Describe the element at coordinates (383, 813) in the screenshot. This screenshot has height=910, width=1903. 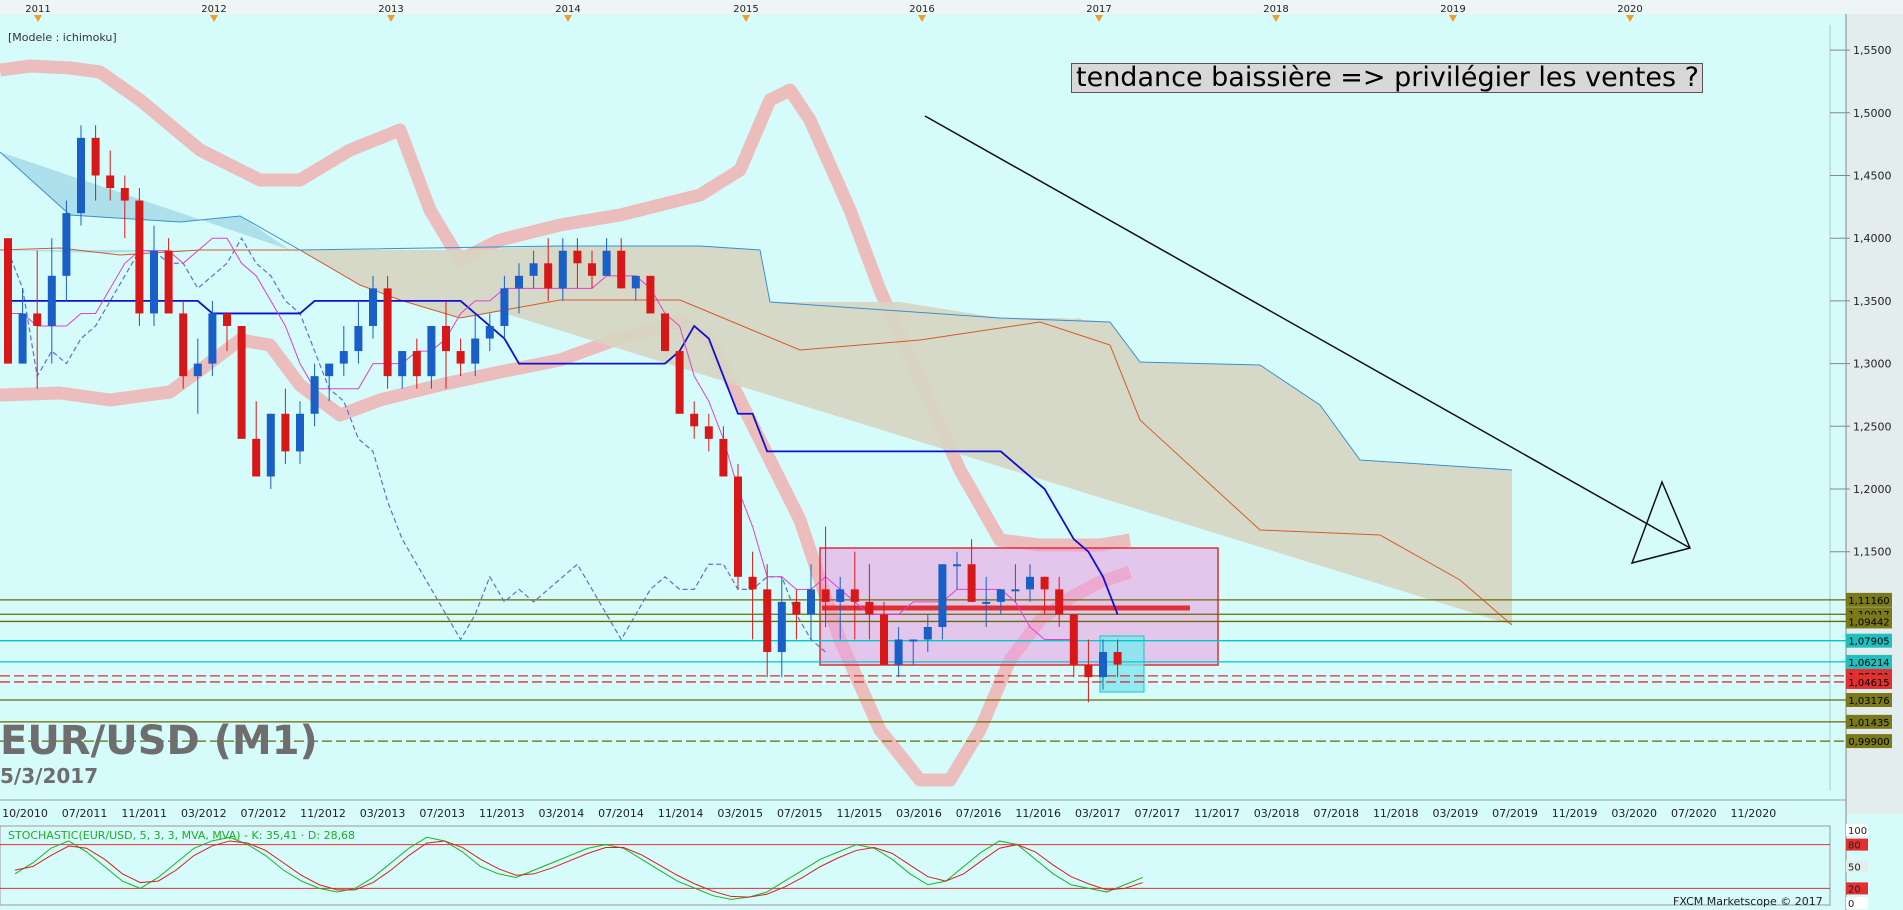
I see `x-tick-label: 03/2013` at that location.